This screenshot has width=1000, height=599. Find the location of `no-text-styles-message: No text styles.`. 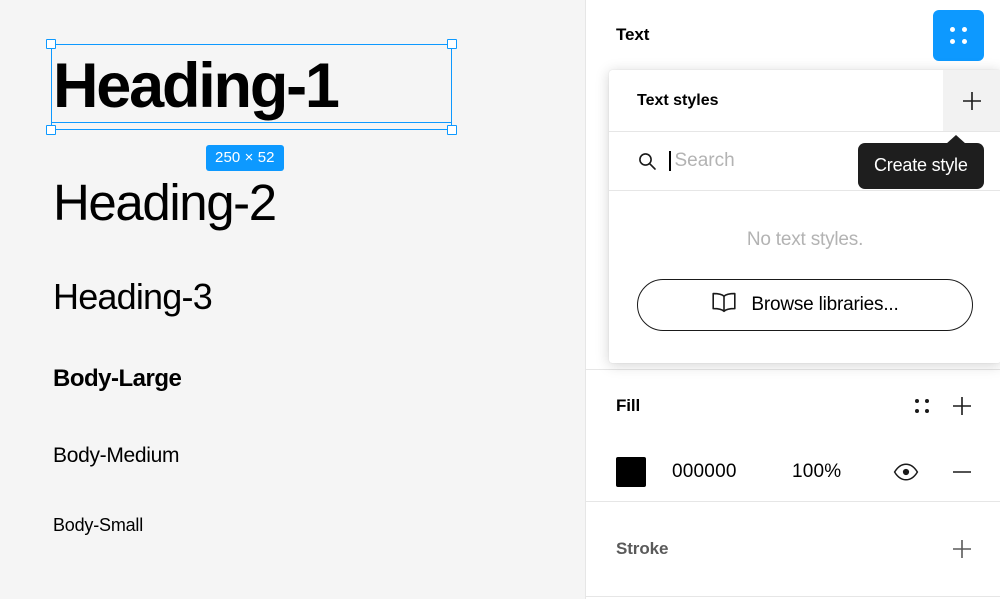

no-text-styles-message: No text styles. is located at coordinates (805, 239).